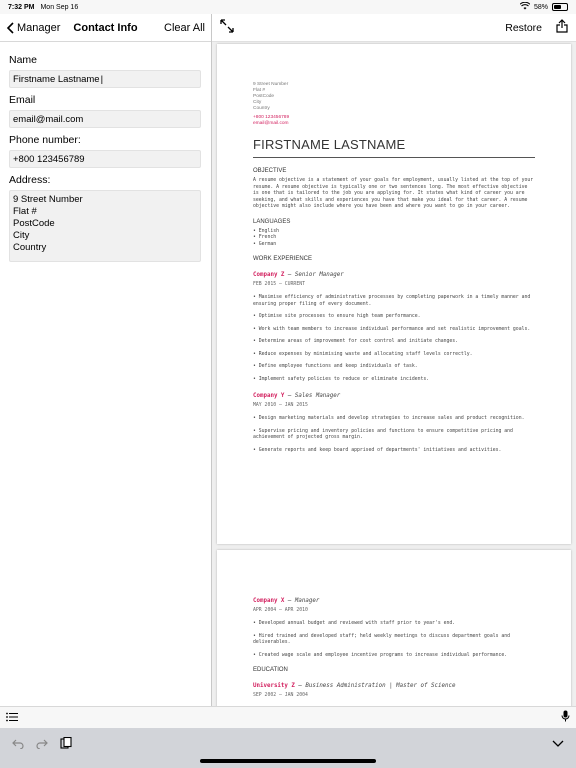 This screenshot has width=576, height=768. What do you see at coordinates (302, 601) in the screenshot?
I see `job-role: – Manager` at bounding box center [302, 601].